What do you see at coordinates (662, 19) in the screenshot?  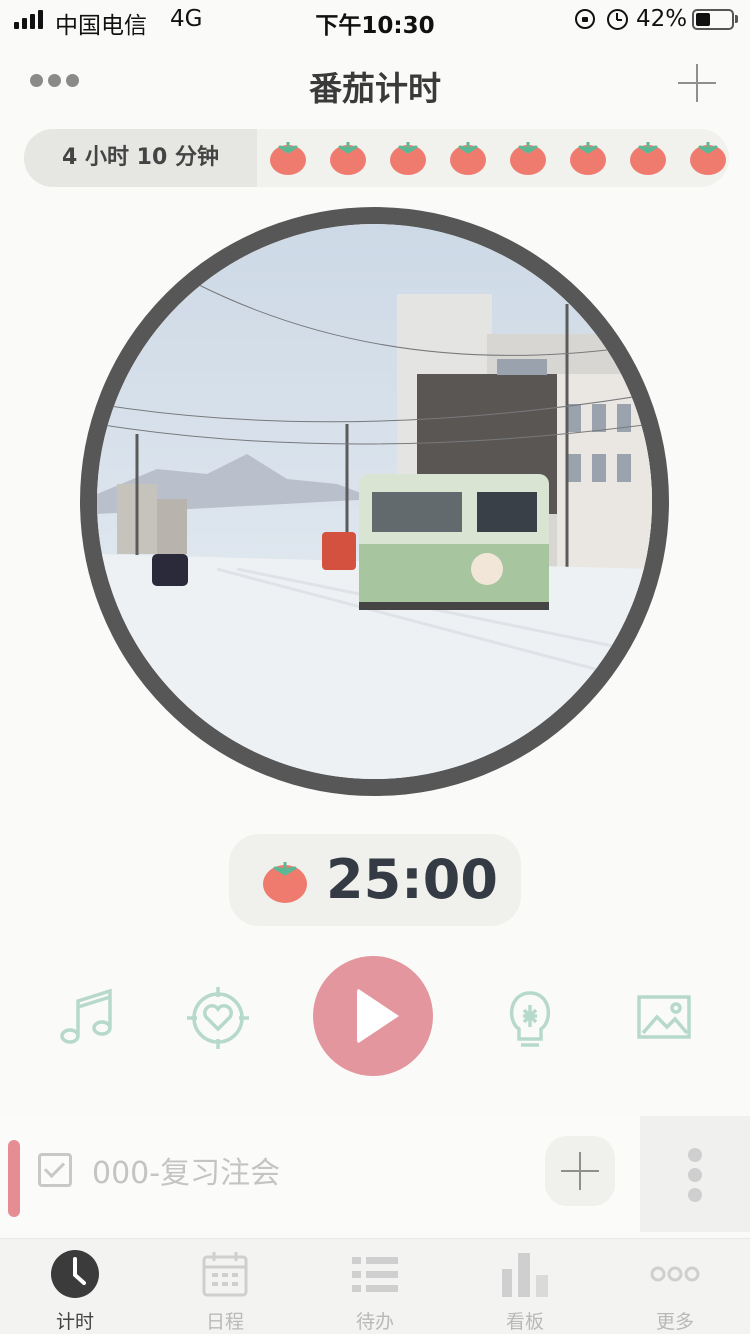 I see `battery-percent: 42%` at bounding box center [662, 19].